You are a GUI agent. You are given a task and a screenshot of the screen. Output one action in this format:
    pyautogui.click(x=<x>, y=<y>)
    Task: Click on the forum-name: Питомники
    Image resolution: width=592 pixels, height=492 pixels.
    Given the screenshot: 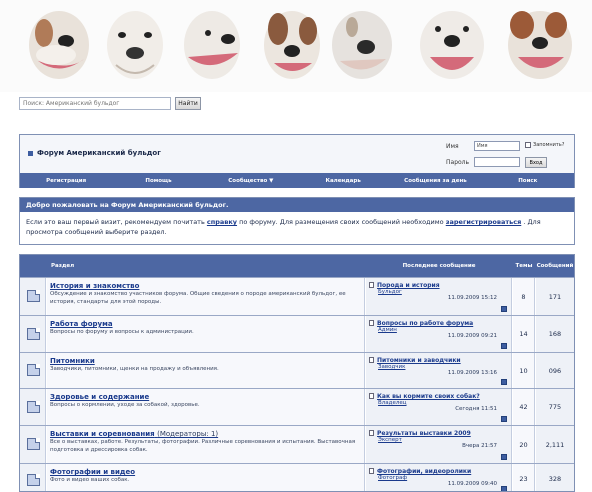 What is the action you would take?
    pyautogui.click(x=72, y=361)
    